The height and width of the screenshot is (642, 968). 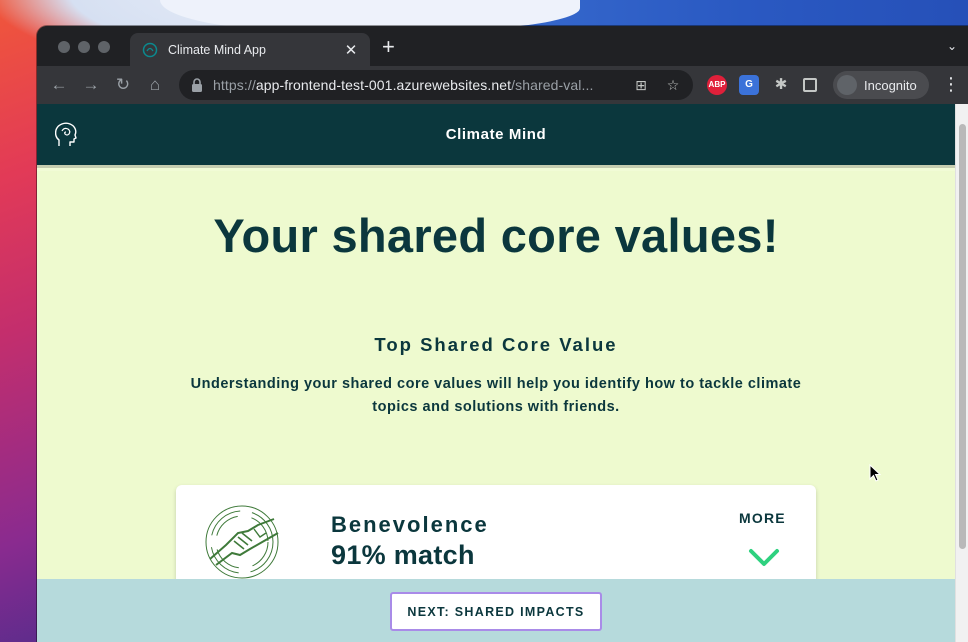 I want to click on page-scrollbar, so click(x=961, y=373).